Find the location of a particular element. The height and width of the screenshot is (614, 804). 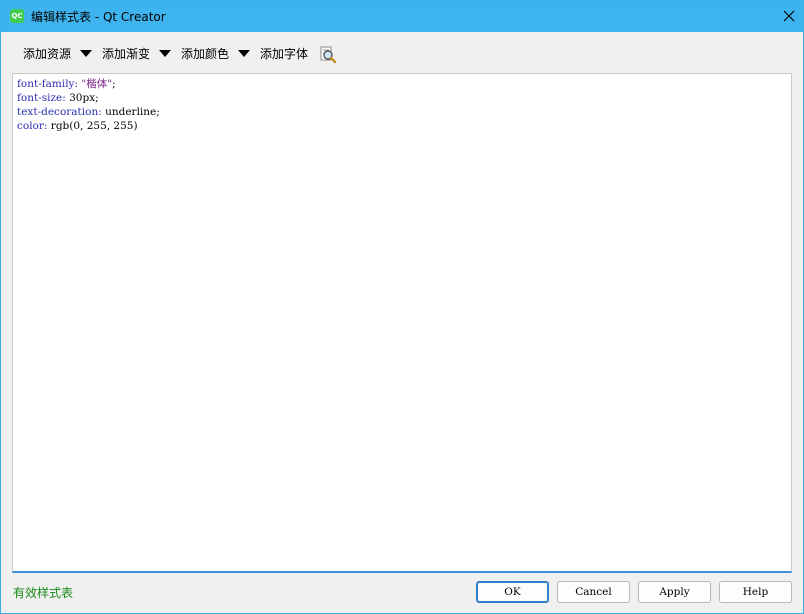

add-gradient-dropdown-arrow-icon is located at coordinates (165, 53).